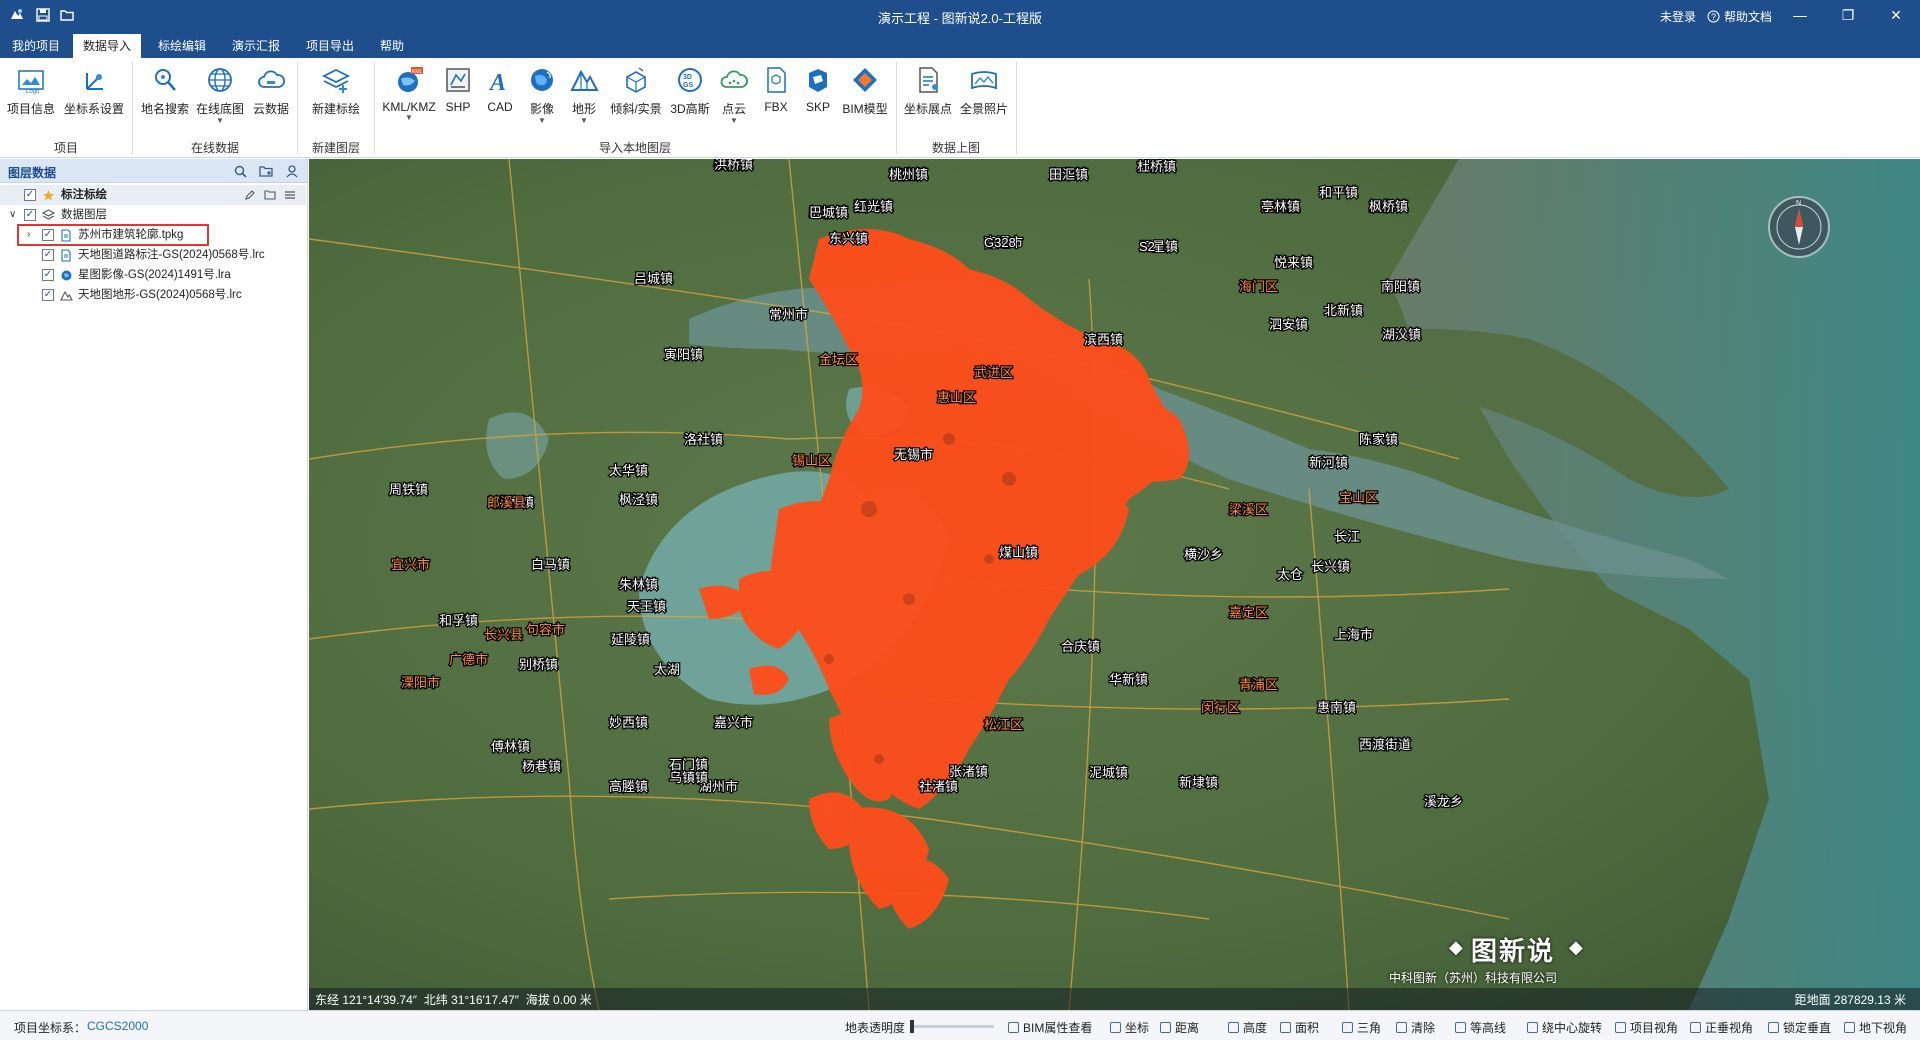 The width and height of the screenshot is (1920, 1040). Describe the element at coordinates (1187, 1028) in the screenshot. I see `tool-label: 距离` at that location.